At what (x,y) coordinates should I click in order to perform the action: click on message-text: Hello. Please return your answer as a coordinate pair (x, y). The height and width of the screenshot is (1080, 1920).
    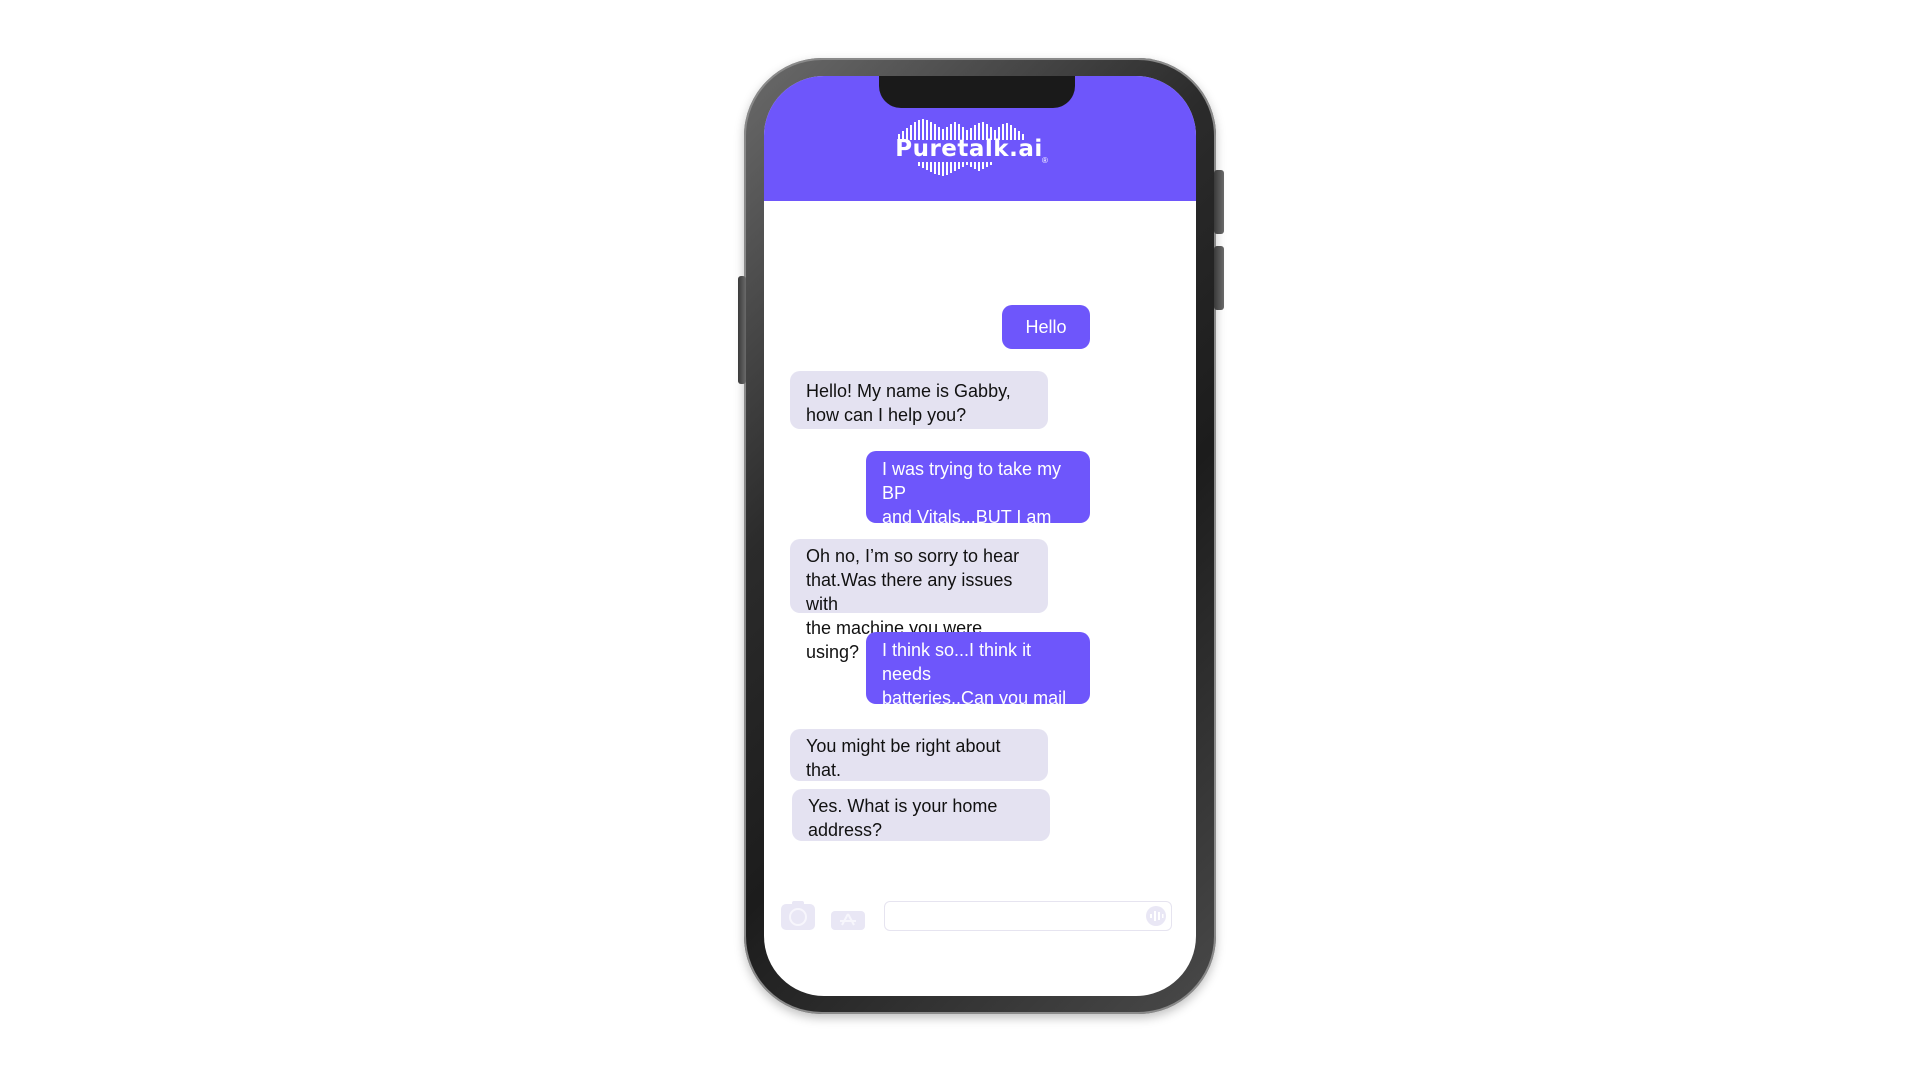
    Looking at the image, I should click on (1046, 327).